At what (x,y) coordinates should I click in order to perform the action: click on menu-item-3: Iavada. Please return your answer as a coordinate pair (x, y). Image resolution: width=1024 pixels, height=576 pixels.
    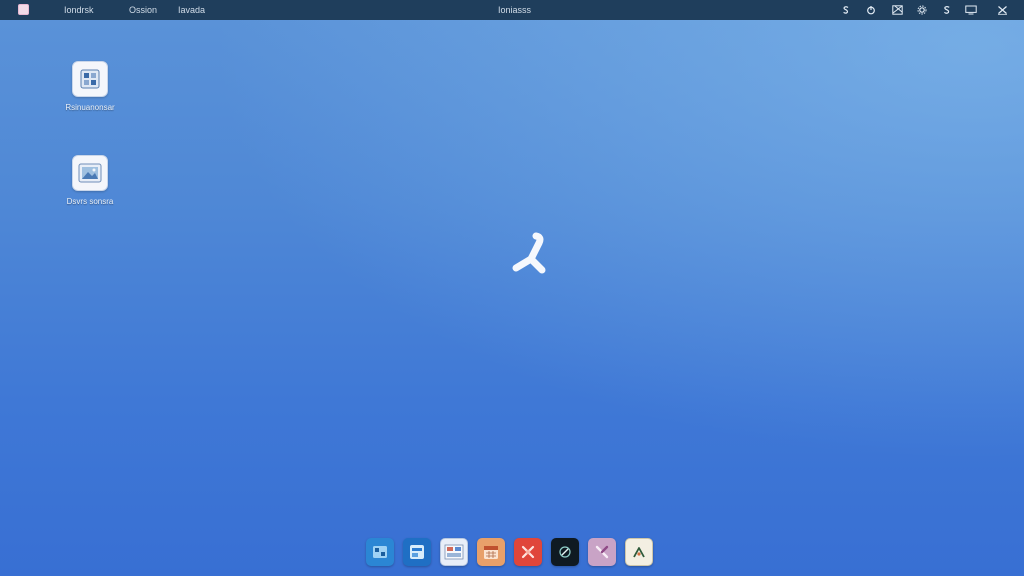
    Looking at the image, I should click on (191, 10).